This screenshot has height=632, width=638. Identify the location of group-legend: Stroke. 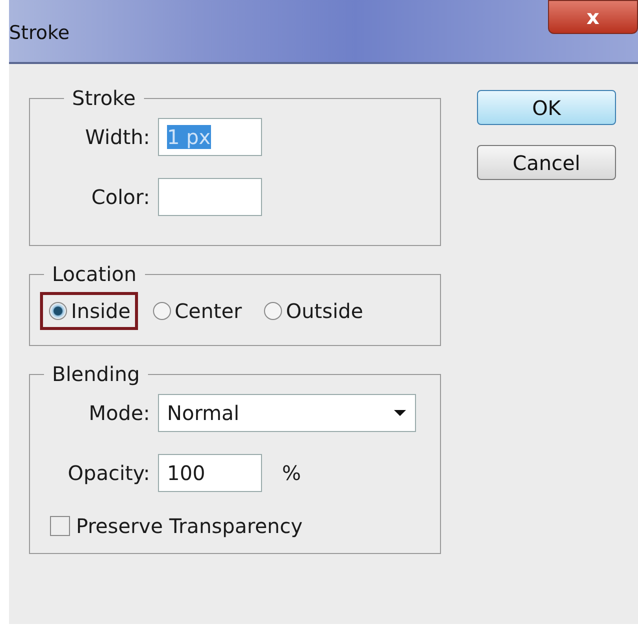
(104, 98).